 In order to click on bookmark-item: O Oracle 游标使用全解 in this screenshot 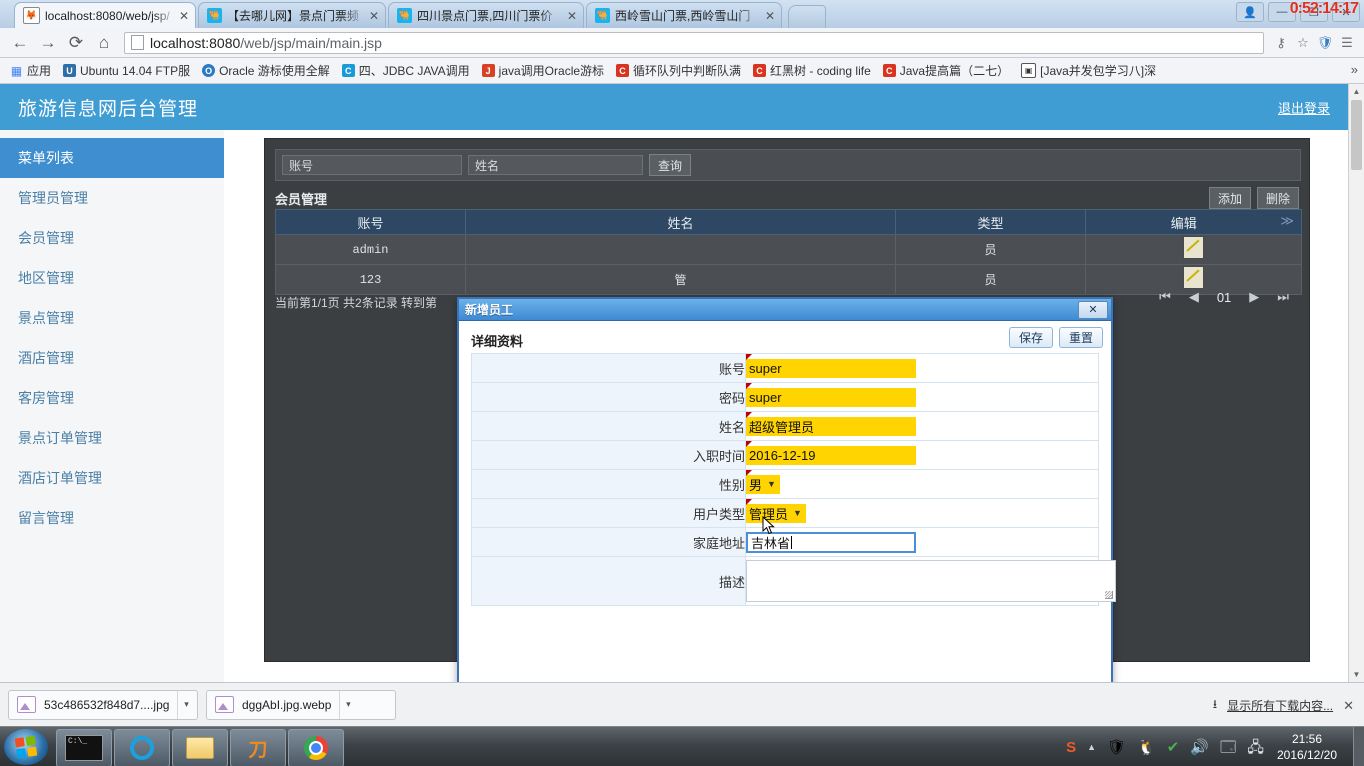, I will do `click(266, 71)`.